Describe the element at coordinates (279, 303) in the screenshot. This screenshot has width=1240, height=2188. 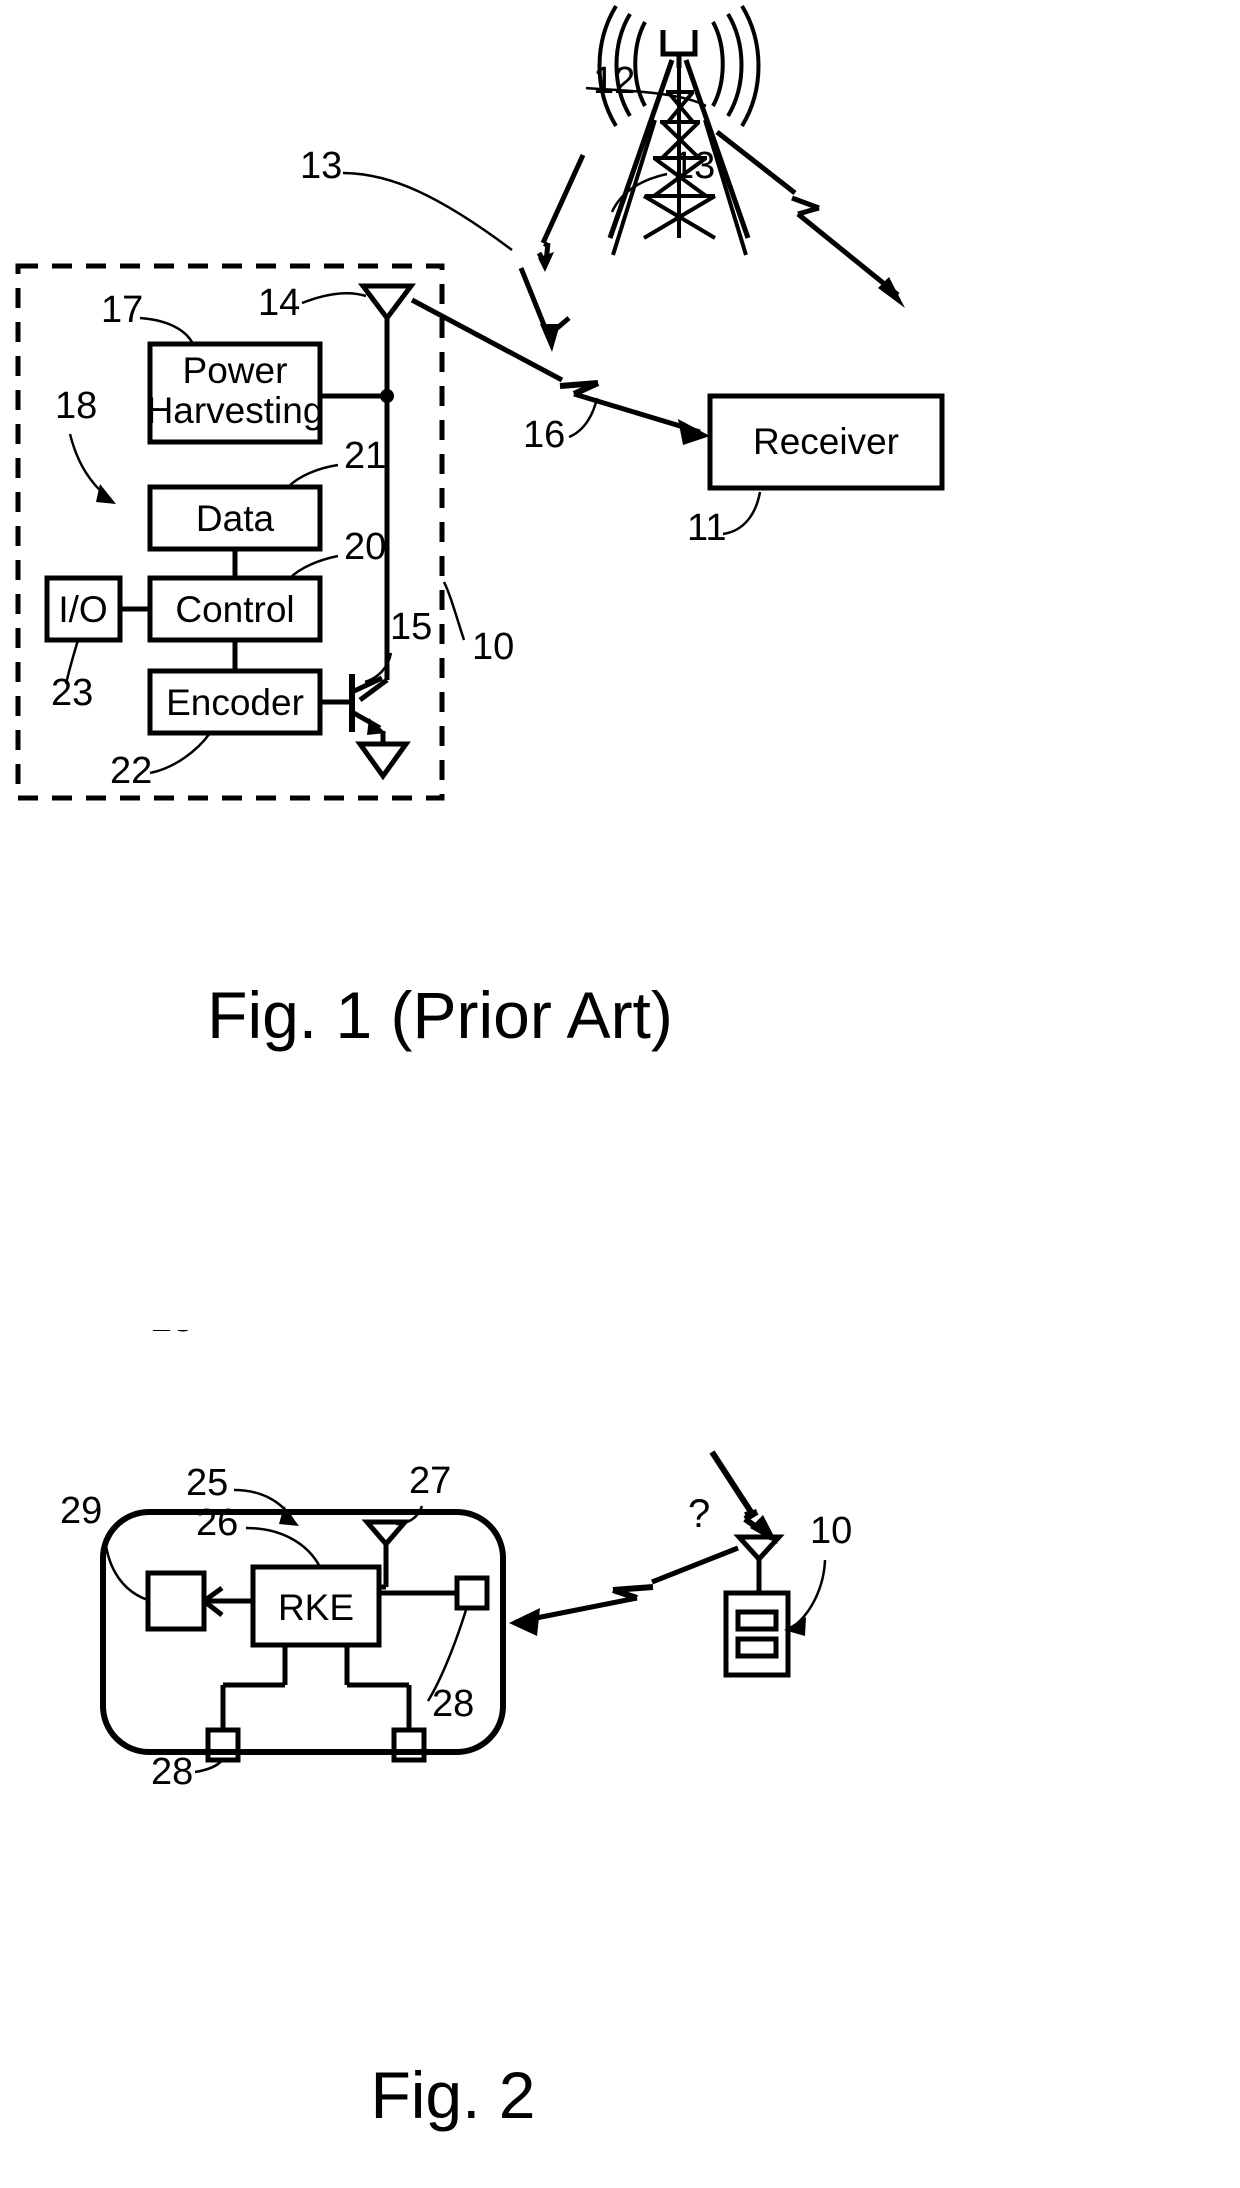
I see `ref-14: 14` at that location.